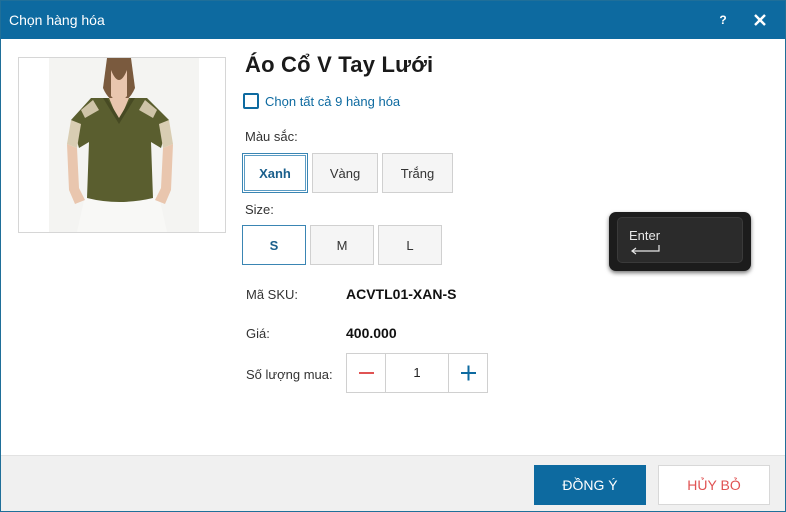 This screenshot has width=786, height=512. I want to click on select-all-label: Chọn tất cả 9 hàng hóa, so click(333, 101).